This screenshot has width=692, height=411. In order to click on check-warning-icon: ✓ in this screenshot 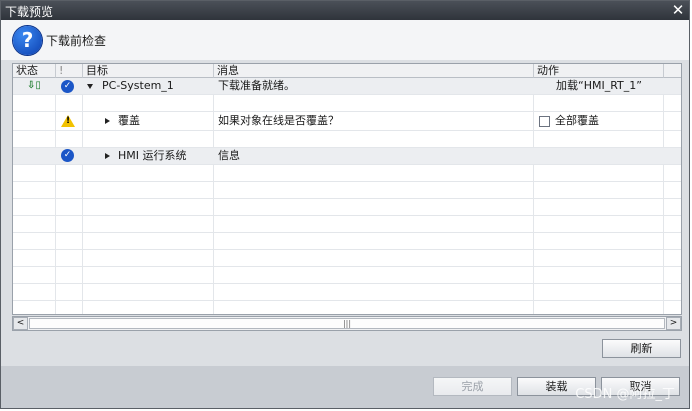, I will do `click(67, 86)`.